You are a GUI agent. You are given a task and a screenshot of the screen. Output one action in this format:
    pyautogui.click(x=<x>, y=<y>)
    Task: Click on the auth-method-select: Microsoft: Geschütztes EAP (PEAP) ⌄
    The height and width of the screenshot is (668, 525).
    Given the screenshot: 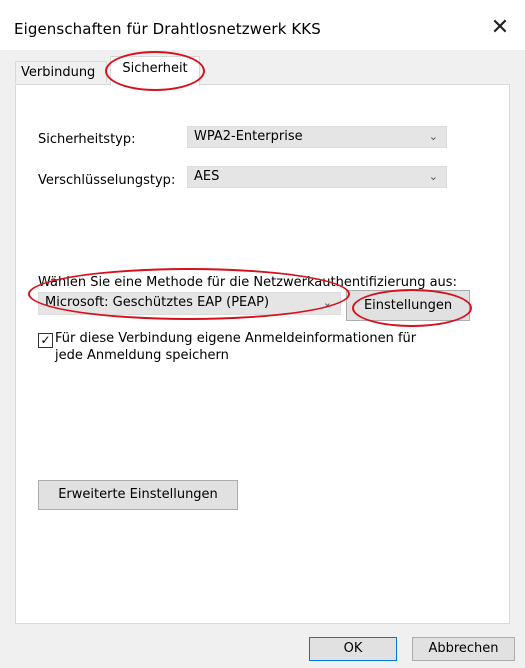 What is the action you would take?
    pyautogui.click(x=189, y=303)
    